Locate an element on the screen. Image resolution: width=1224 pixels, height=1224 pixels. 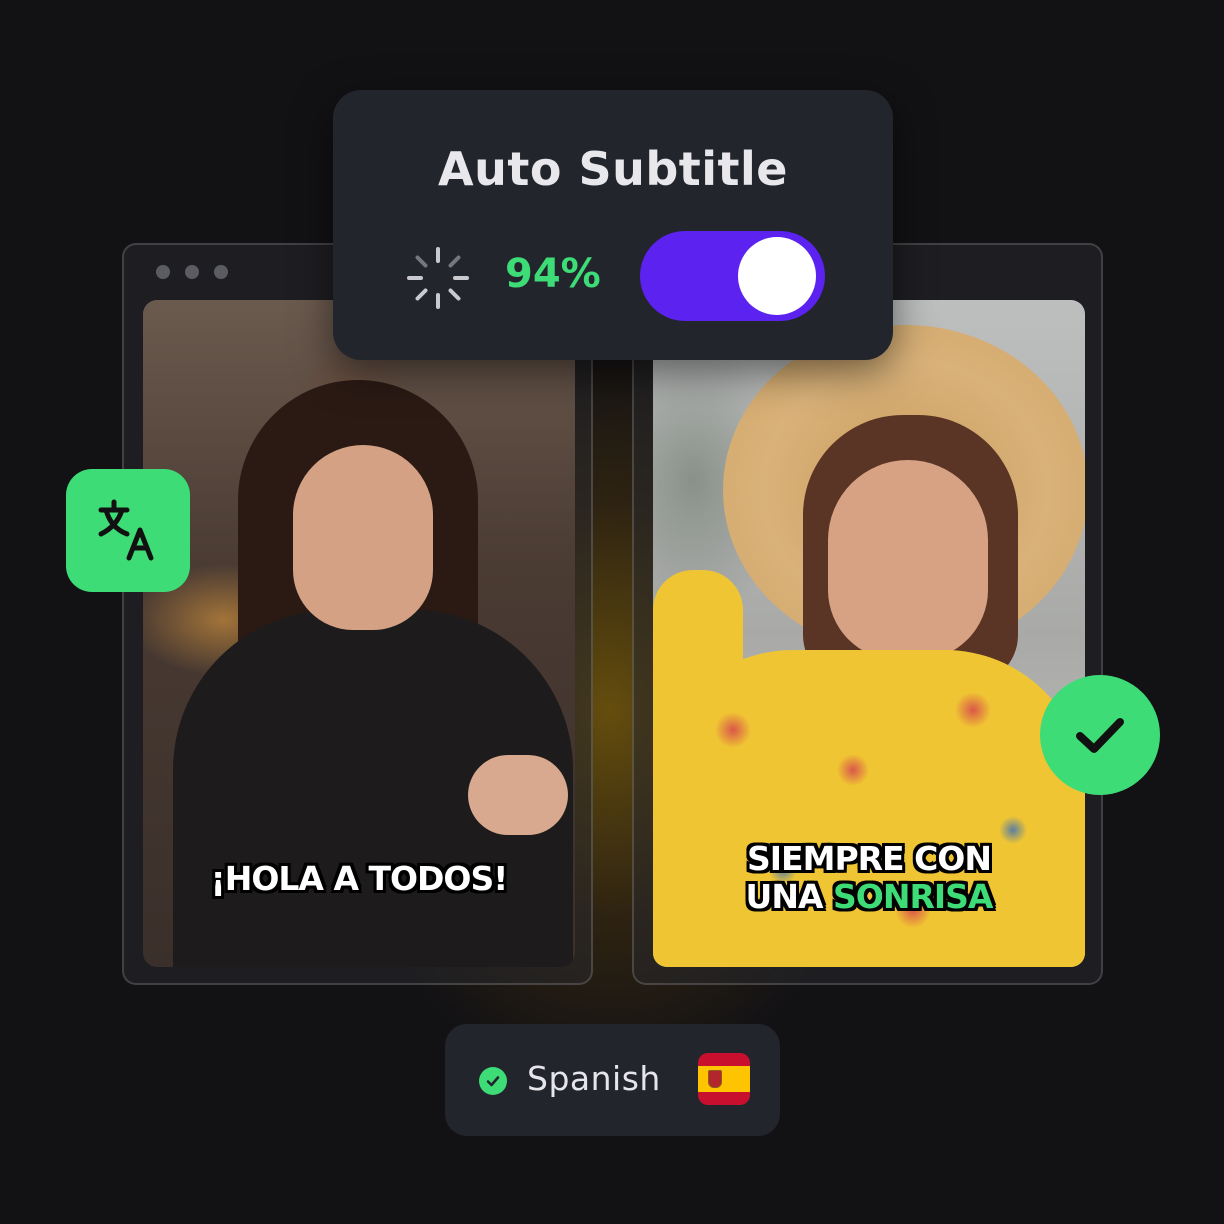
flag-emblem is located at coordinates (715, 1079).